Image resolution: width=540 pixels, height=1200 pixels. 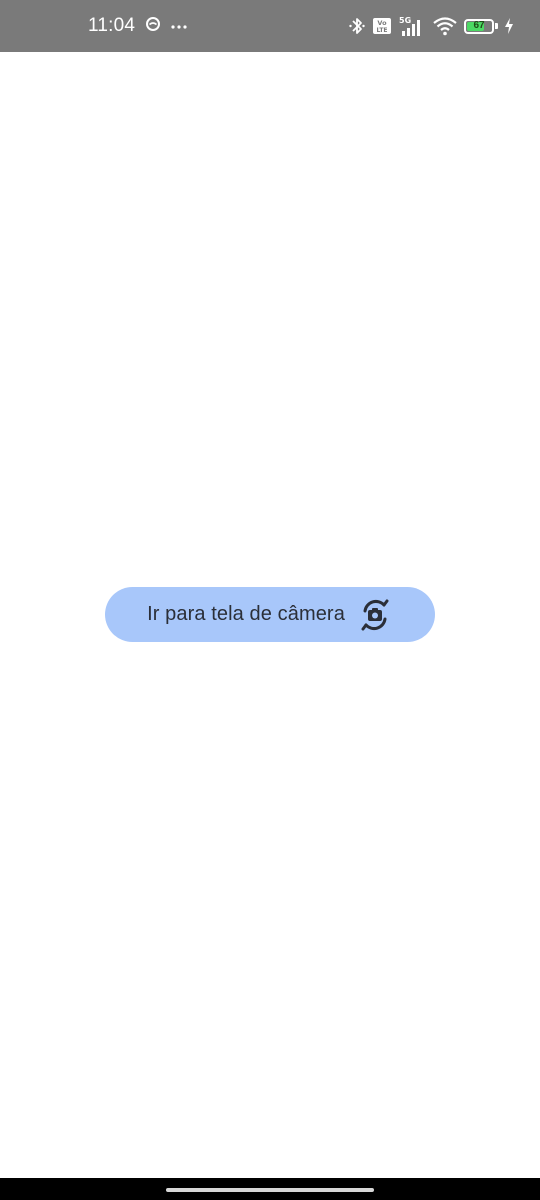 I want to click on battery-cap, so click(x=496, y=26).